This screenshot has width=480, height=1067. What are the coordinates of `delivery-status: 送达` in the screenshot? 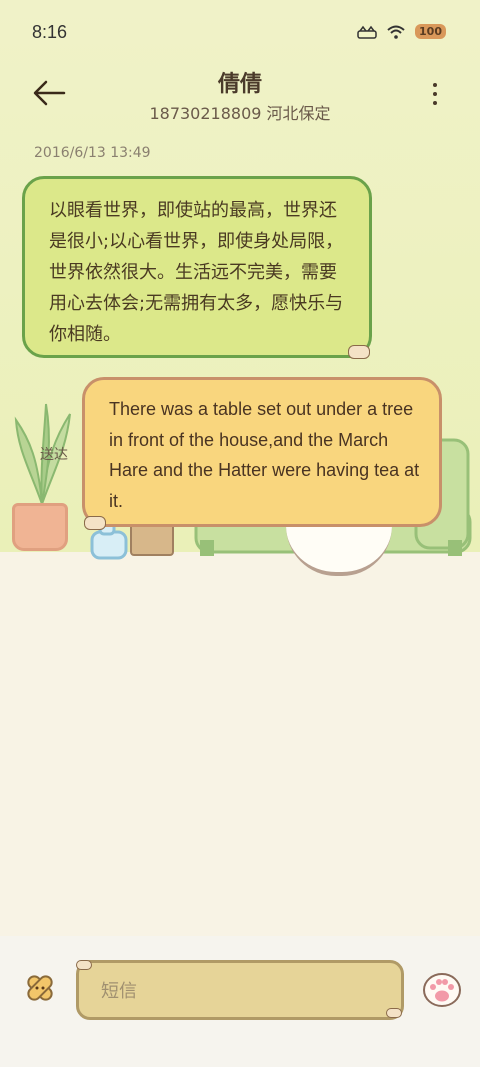 It's located at (54, 455).